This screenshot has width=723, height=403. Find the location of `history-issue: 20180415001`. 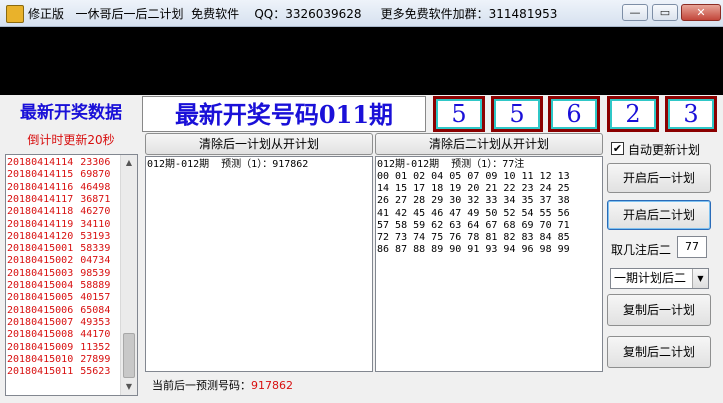

history-issue: 20180415001 is located at coordinates (40, 249).